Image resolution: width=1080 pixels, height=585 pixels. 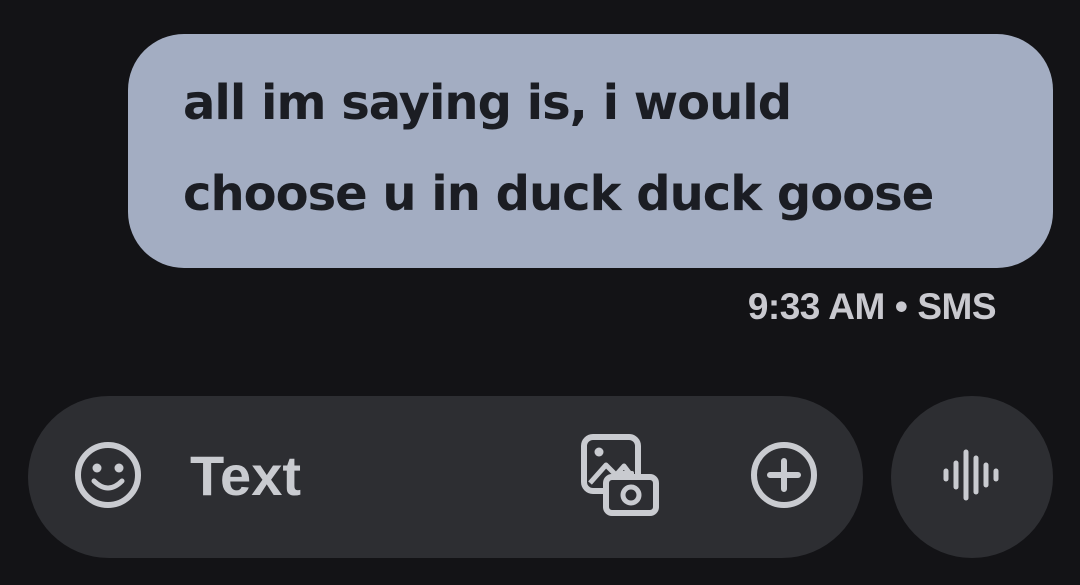 I want to click on text-input, so click(x=370, y=475).